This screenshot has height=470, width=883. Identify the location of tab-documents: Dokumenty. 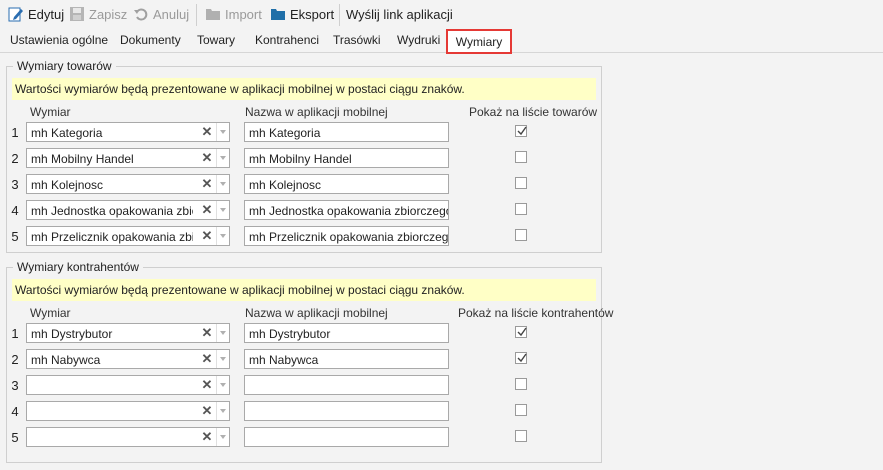
(150, 40).